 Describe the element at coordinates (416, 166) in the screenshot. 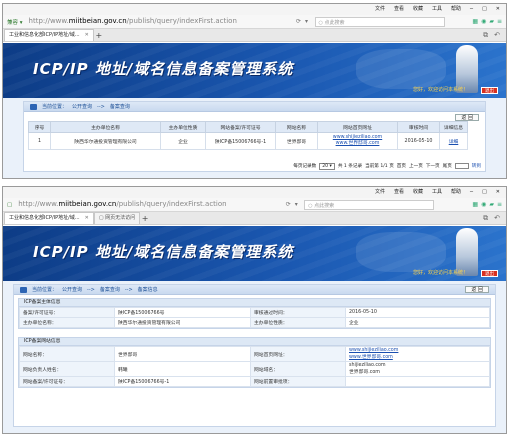

I see `prev-page-link: 上一页` at that location.